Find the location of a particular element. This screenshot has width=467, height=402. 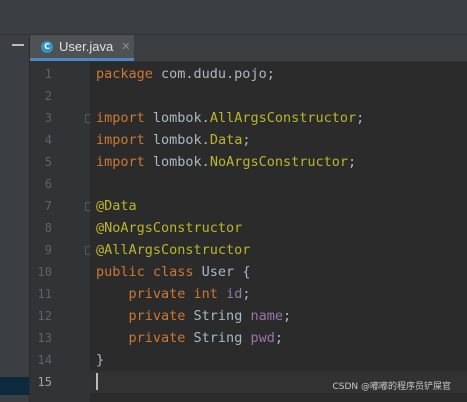

line-number: 14 is located at coordinates (44, 360).